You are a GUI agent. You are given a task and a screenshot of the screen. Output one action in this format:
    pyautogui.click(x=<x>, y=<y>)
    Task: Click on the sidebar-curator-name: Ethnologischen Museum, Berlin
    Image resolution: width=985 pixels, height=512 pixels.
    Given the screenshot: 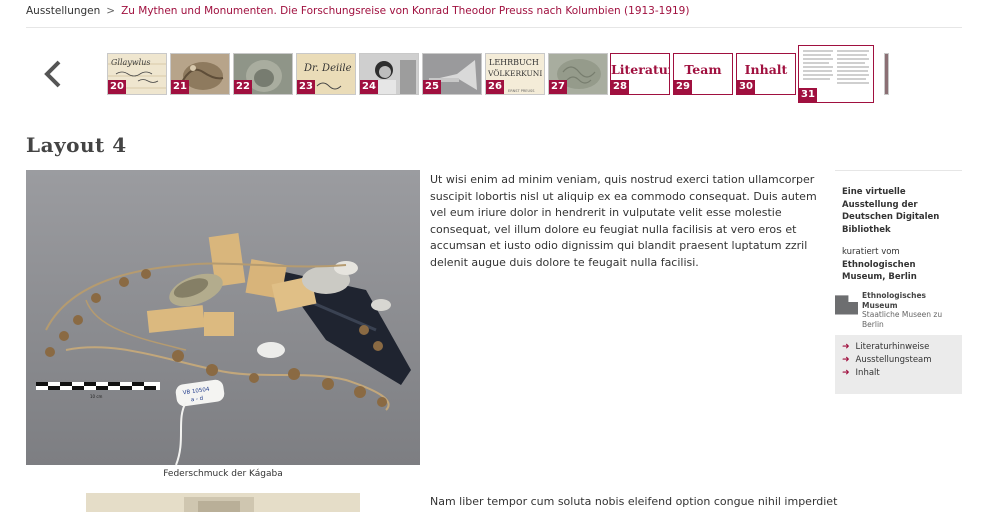 What is the action you would take?
    pyautogui.click(x=879, y=271)
    